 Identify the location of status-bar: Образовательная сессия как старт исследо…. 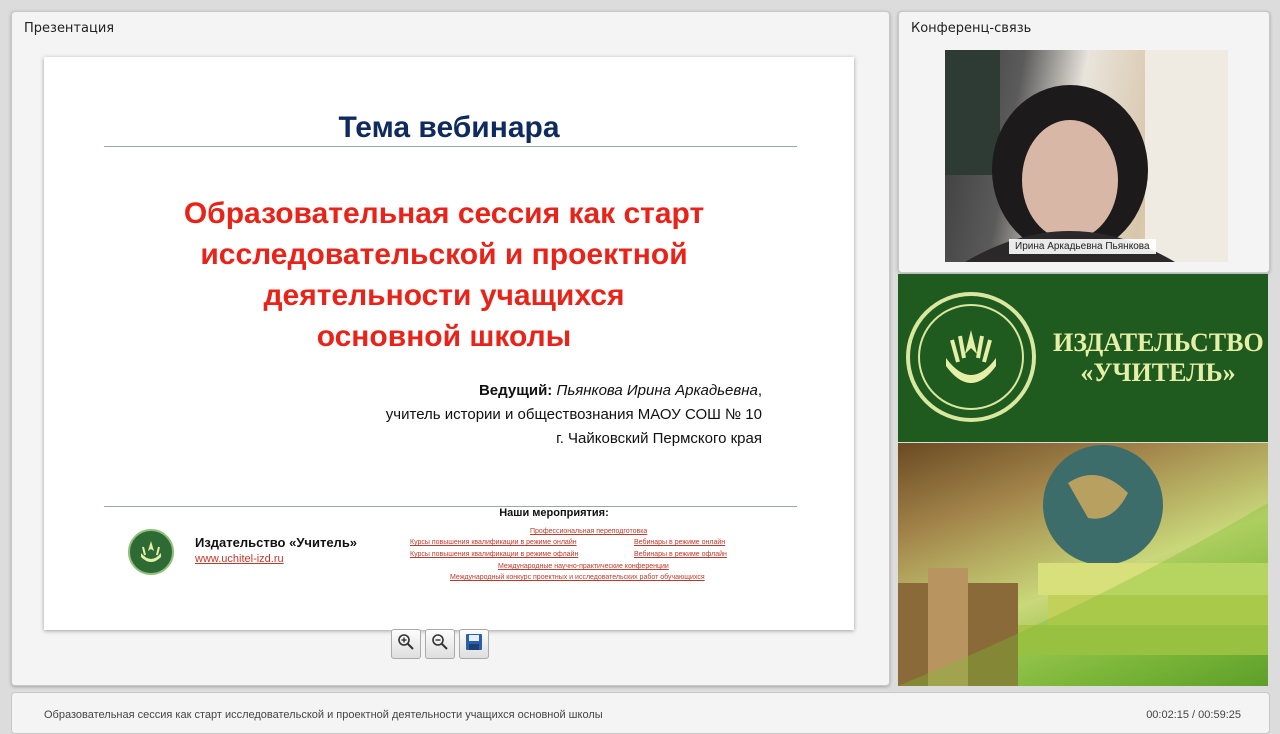
(640, 713).